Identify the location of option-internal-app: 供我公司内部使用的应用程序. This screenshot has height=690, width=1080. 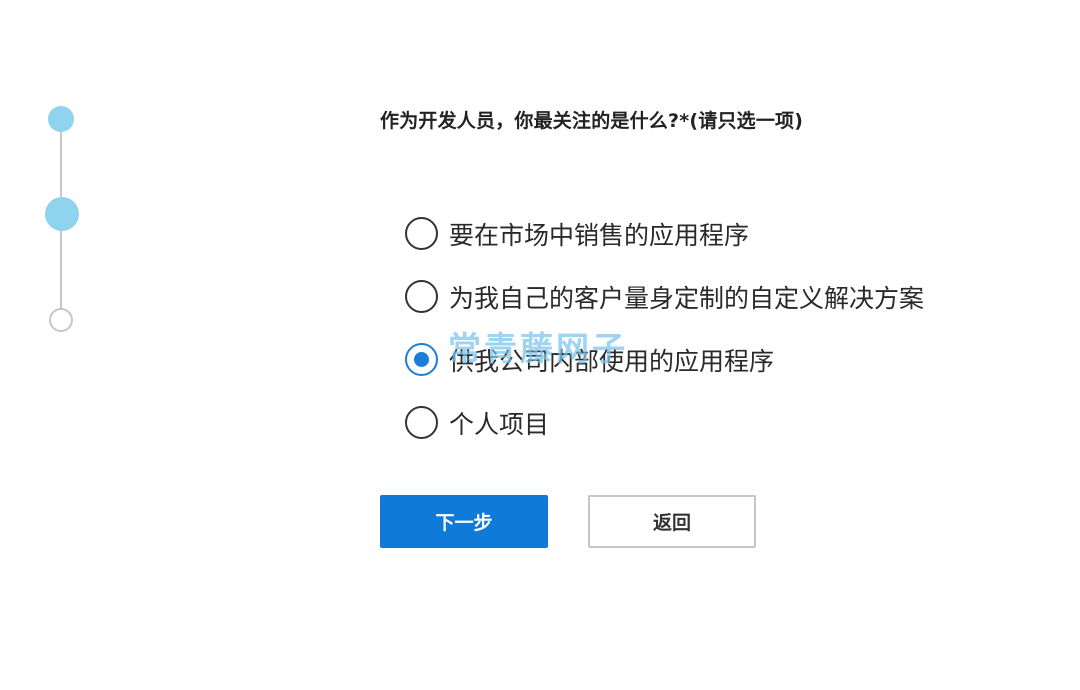
(664, 359).